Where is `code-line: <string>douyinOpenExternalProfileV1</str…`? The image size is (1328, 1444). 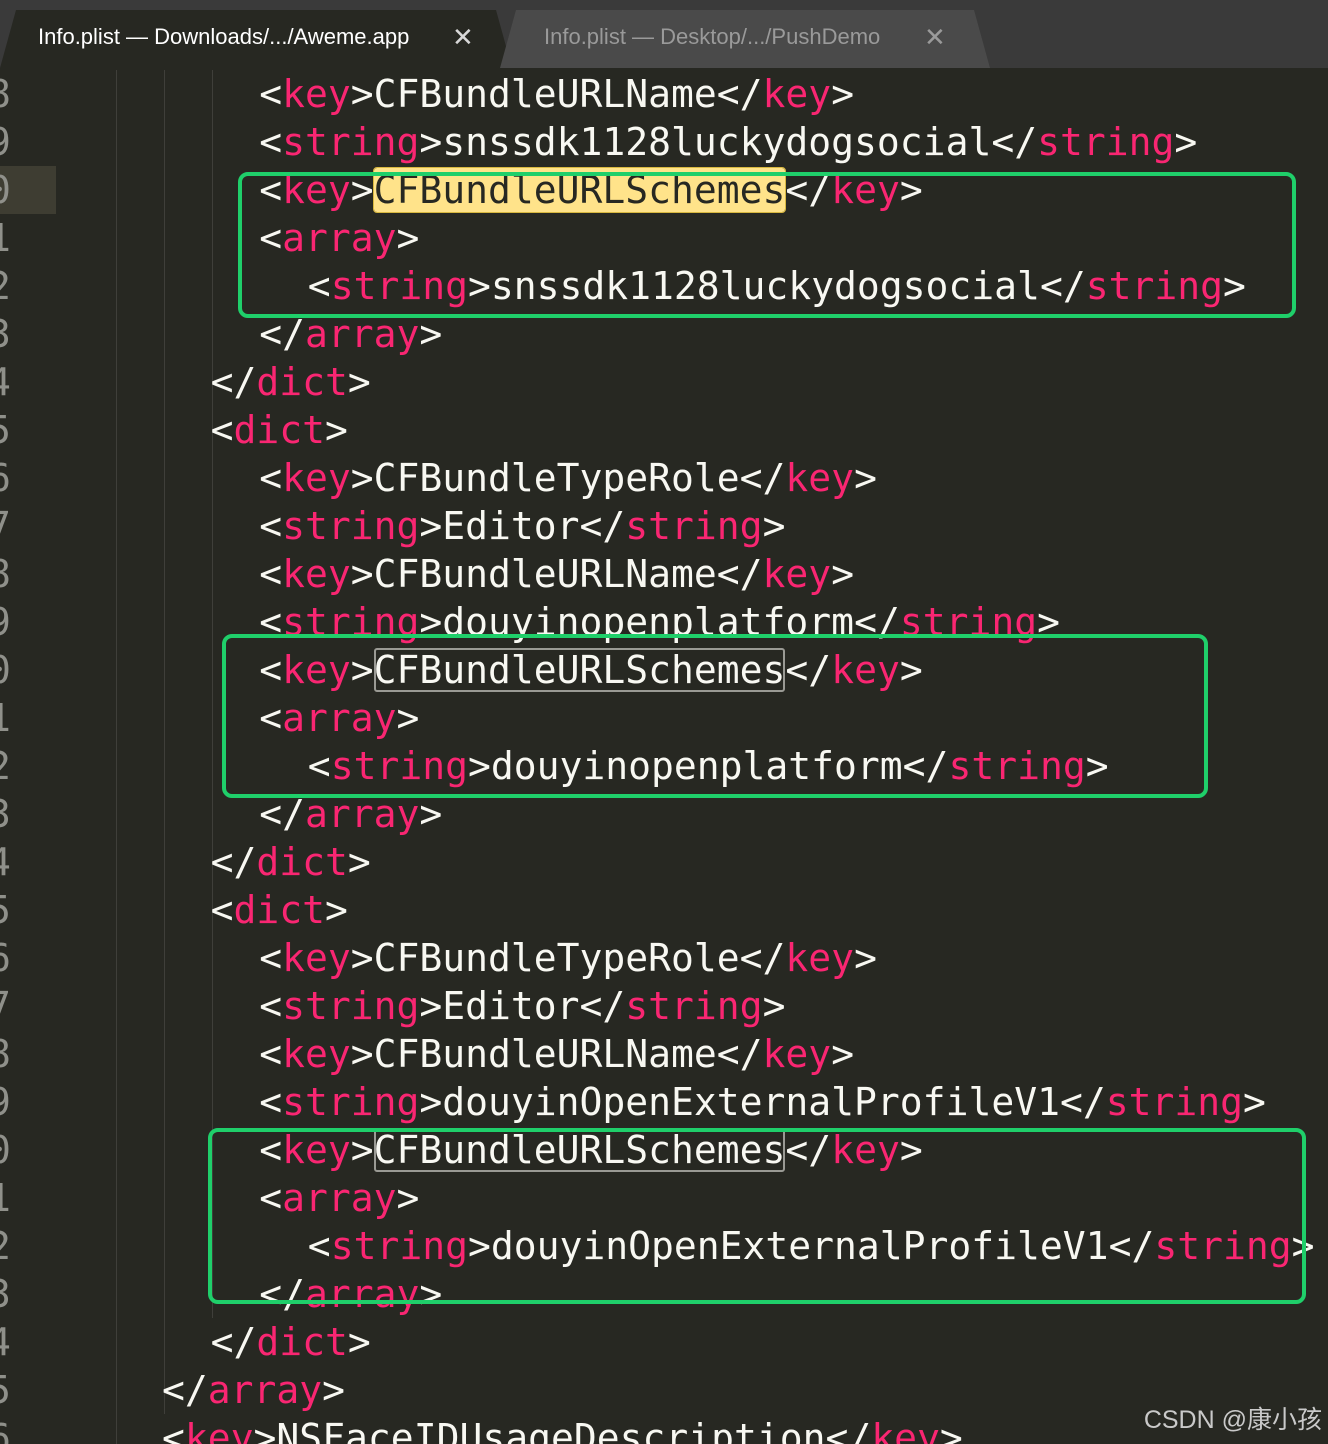
code-line: <string>douyinOpenExternalProfileV1</str… is located at coordinates (664, 1102).